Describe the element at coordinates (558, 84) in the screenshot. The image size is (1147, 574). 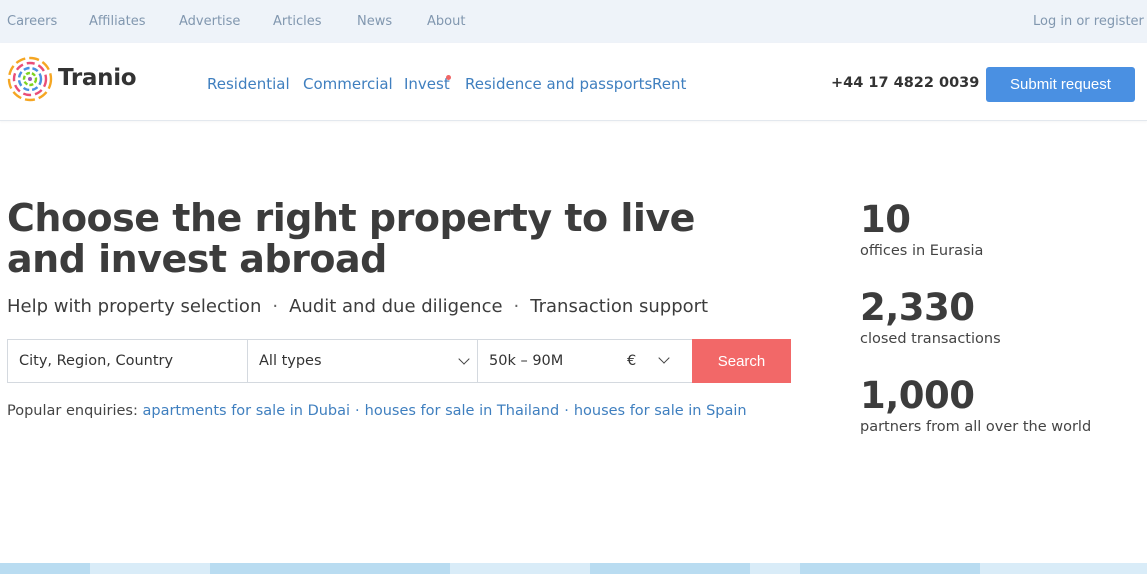
I see `nav-residence-passports: Residence and passports` at that location.